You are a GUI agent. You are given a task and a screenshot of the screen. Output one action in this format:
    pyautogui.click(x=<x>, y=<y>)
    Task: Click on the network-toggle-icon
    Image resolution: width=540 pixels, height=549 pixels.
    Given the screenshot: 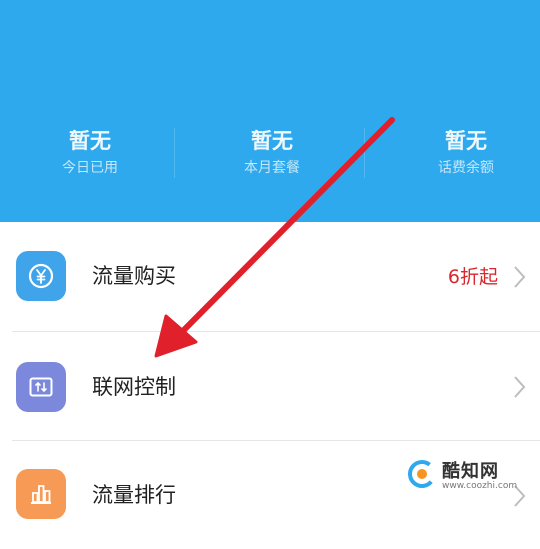 What is the action you would take?
    pyautogui.click(x=41, y=387)
    